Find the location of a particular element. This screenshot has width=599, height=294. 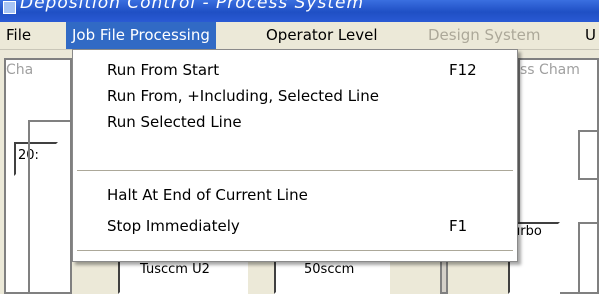

menu-job-file-processing: Job File Processing is located at coordinates (141, 35).